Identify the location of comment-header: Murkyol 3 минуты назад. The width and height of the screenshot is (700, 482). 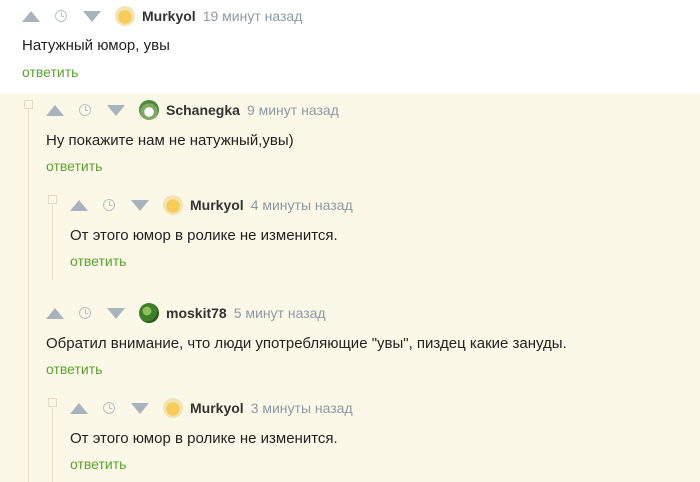
(211, 408).